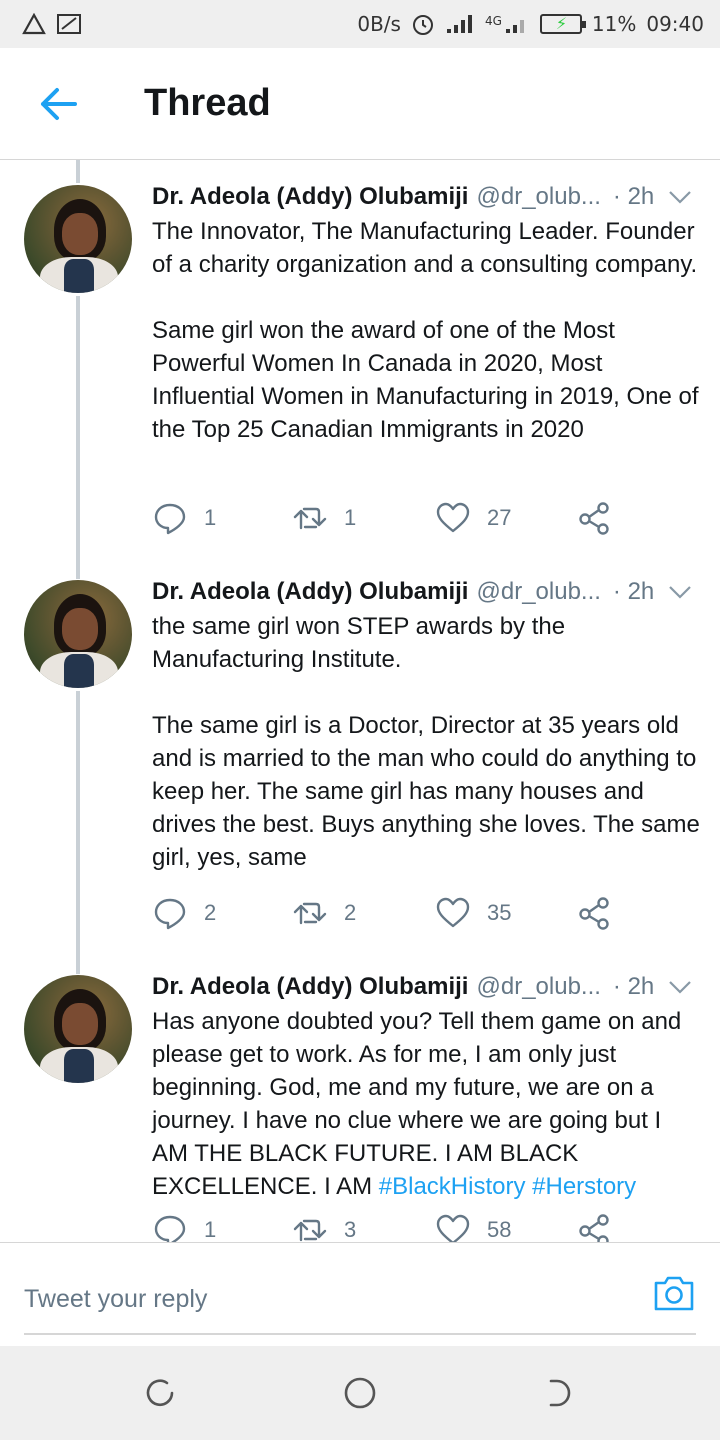 The width and height of the screenshot is (720, 1440). Describe the element at coordinates (530, 24) in the screenshot. I see `status-right: 0B/s 4G ⚡ 11% 09:40` at that location.